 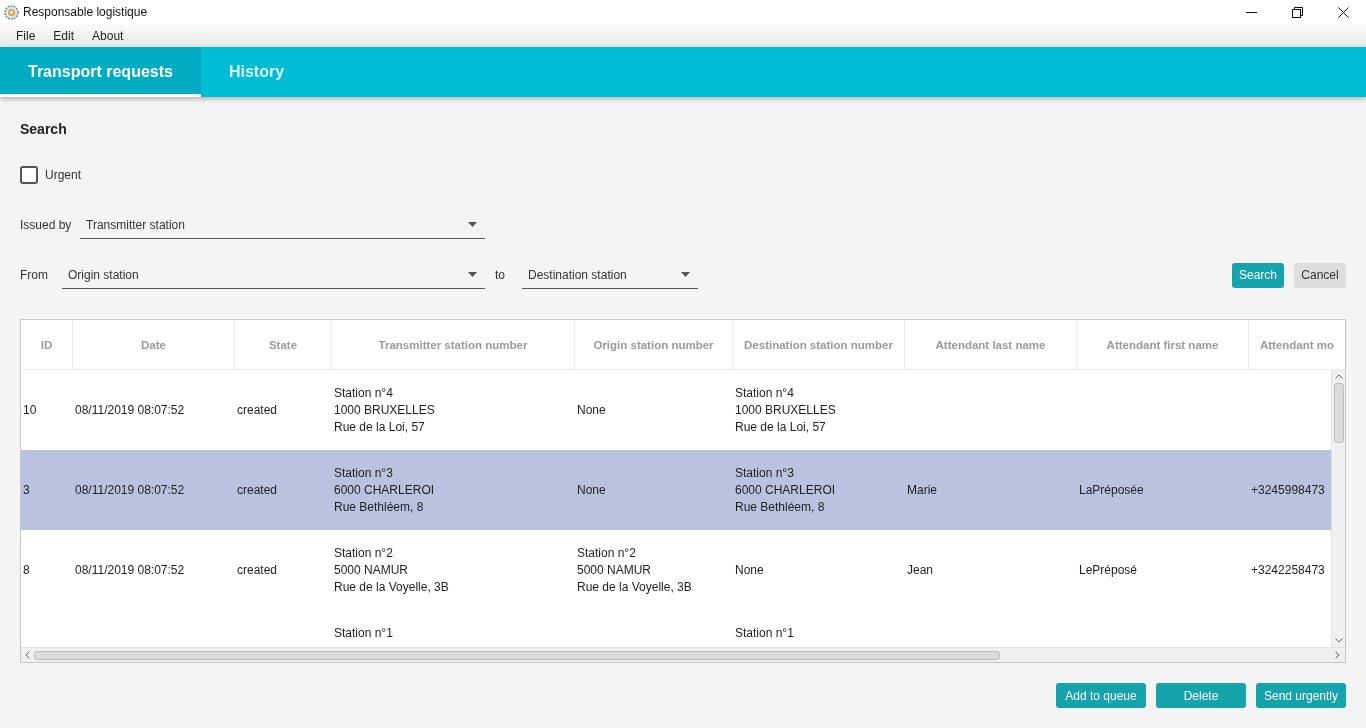 I want to click on search-button: Search, so click(x=1258, y=275).